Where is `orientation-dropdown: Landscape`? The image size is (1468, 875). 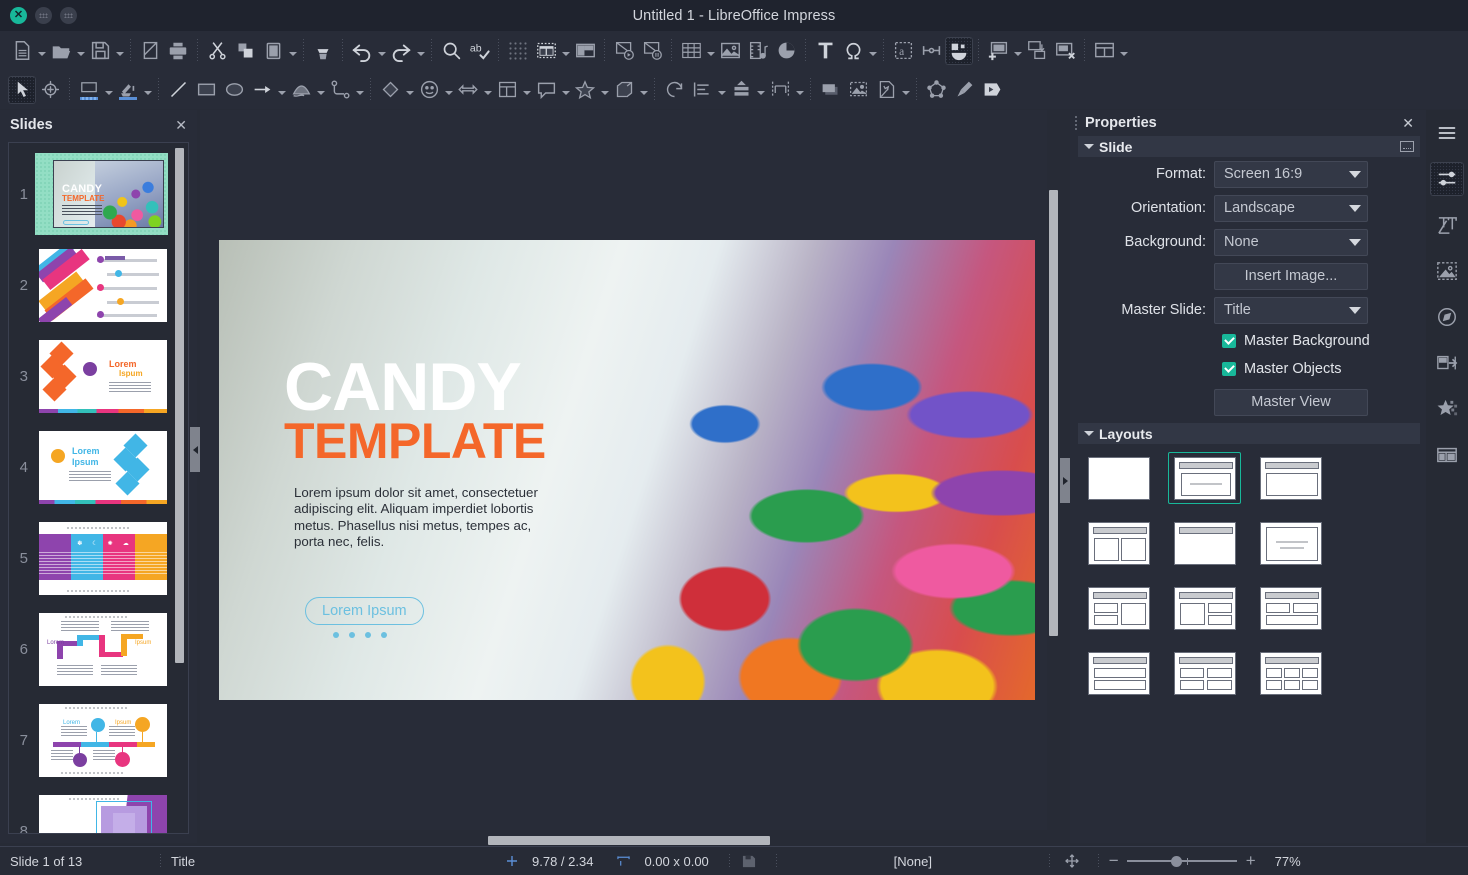
orientation-dropdown: Landscape is located at coordinates (1291, 208).